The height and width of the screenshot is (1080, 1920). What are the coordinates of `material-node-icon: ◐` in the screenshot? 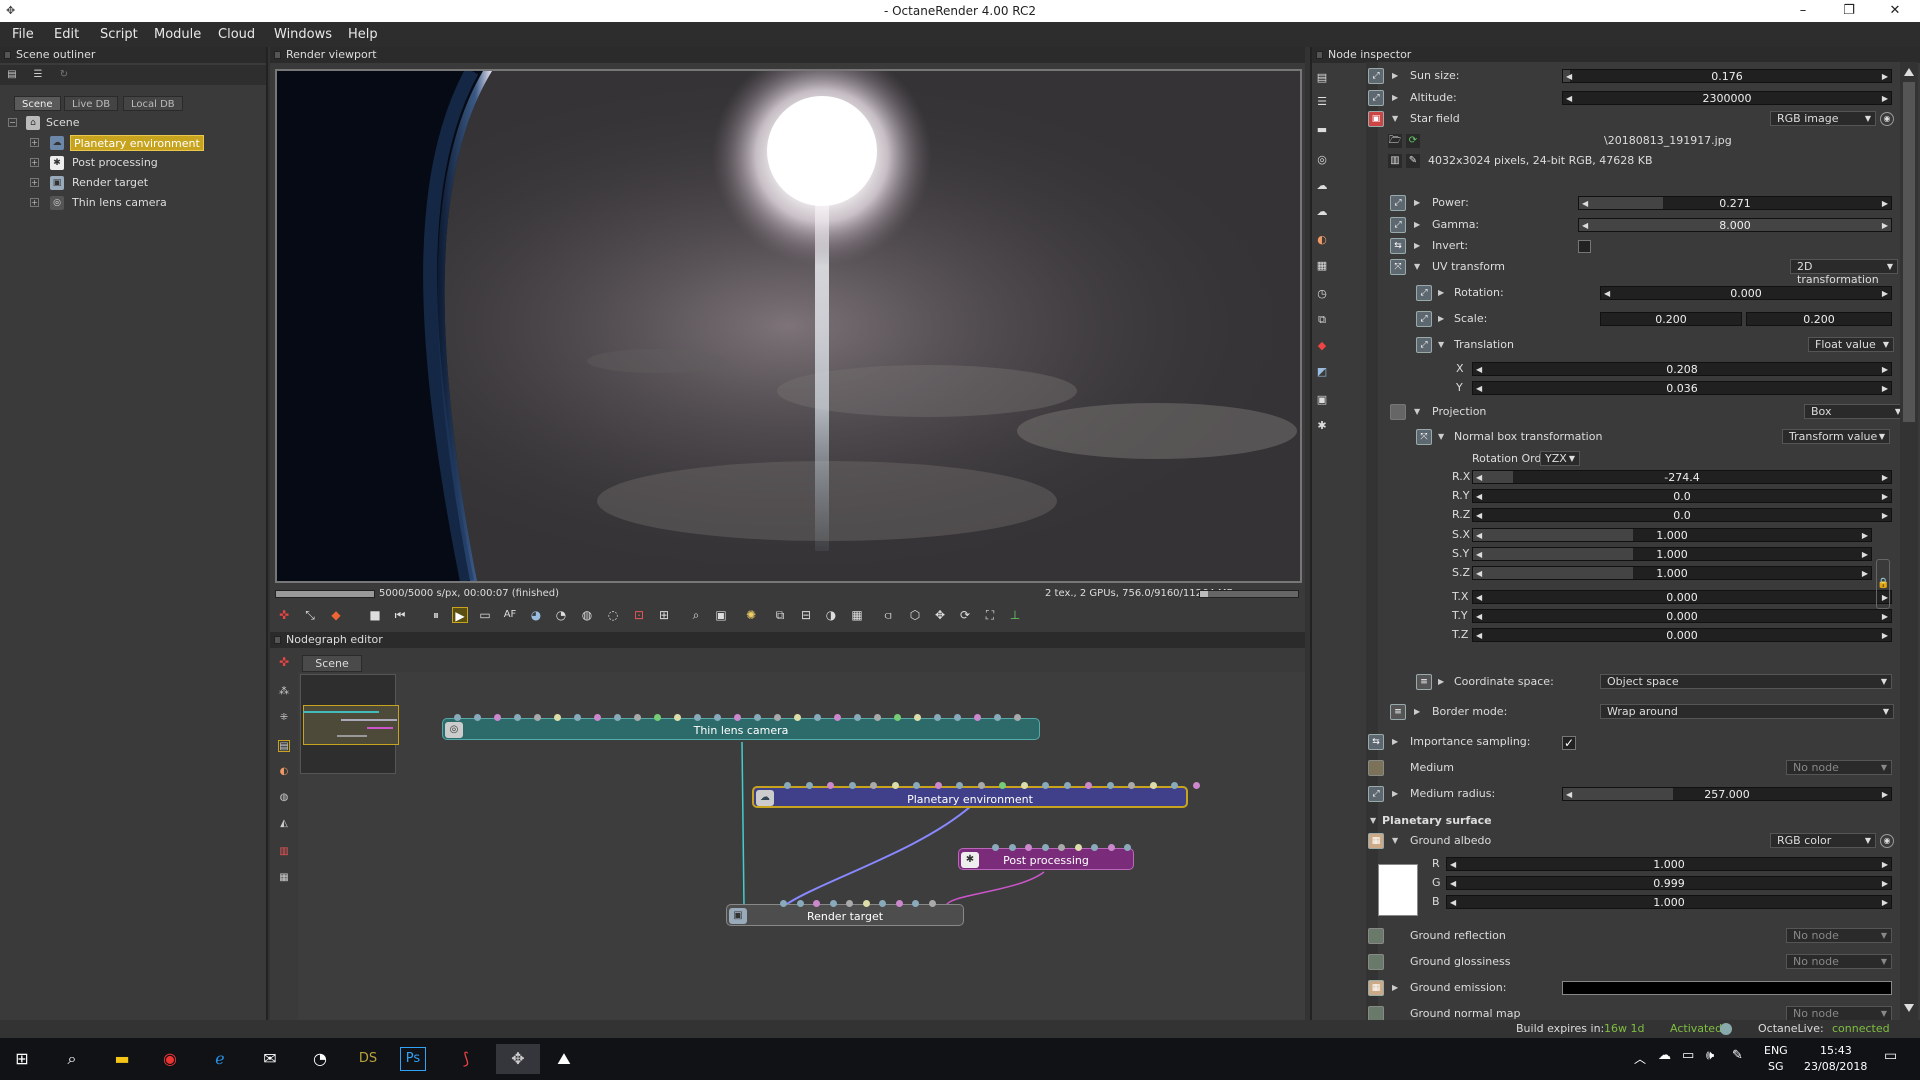 It's located at (284, 772).